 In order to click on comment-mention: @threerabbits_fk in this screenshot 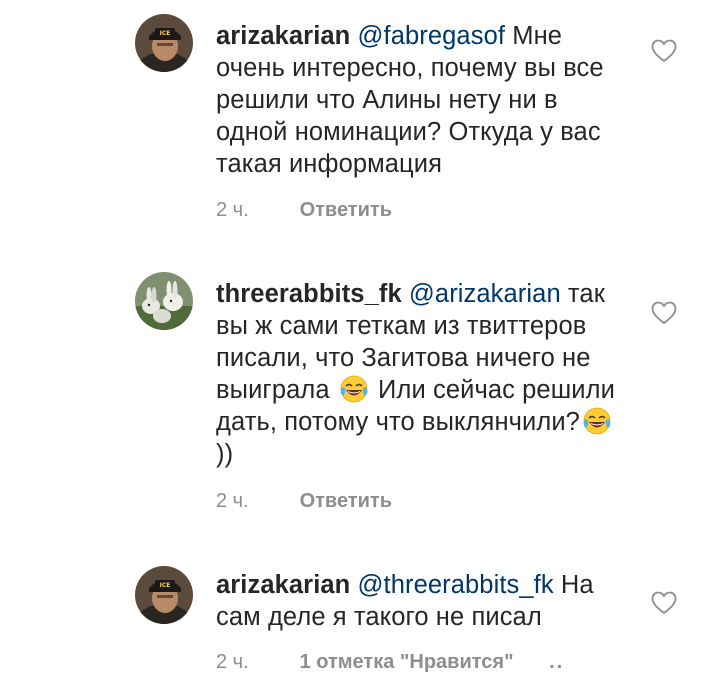, I will do `click(456, 585)`.